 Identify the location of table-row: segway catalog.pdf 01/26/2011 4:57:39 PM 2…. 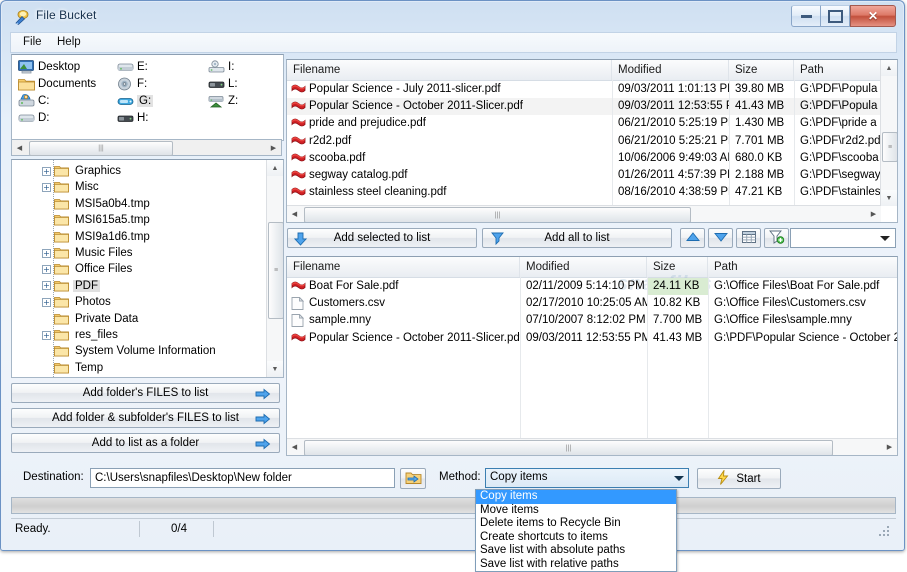
(592, 175).